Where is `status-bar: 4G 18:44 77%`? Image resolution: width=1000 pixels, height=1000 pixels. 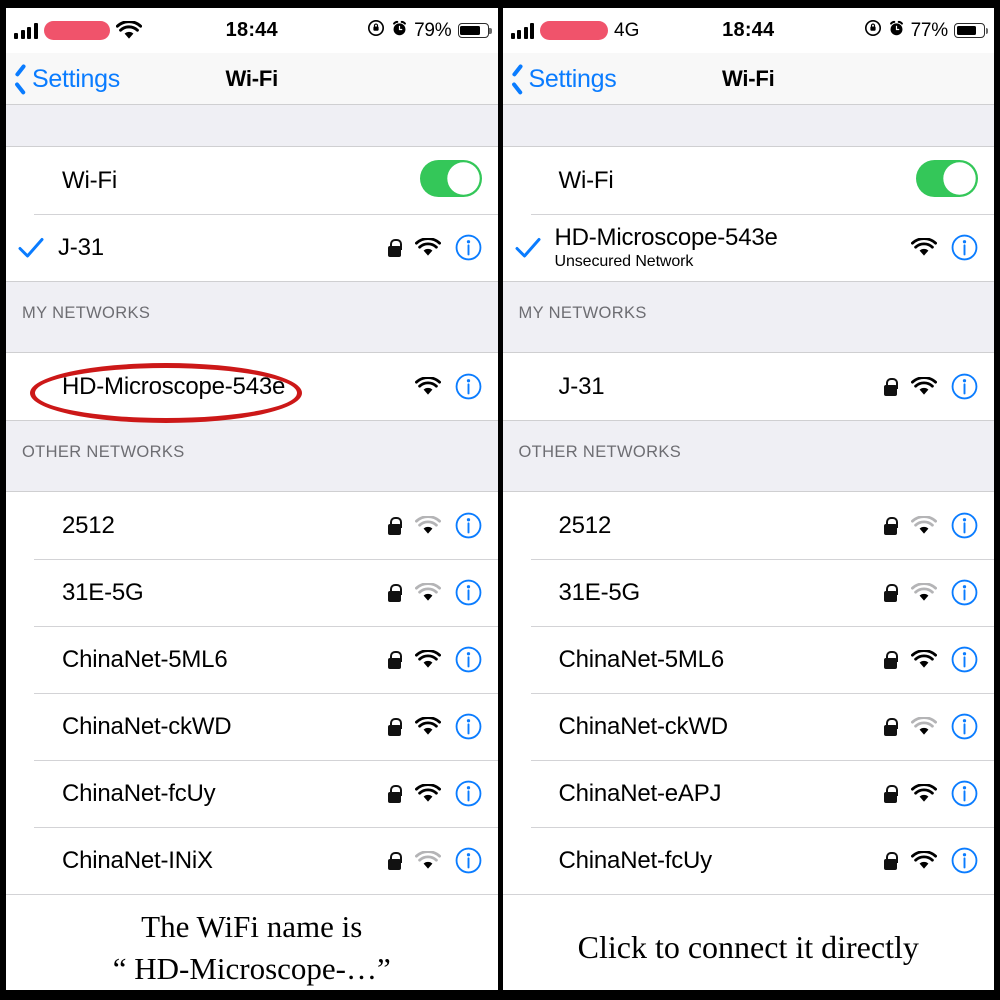 status-bar: 4G 18:44 77% is located at coordinates (748, 30).